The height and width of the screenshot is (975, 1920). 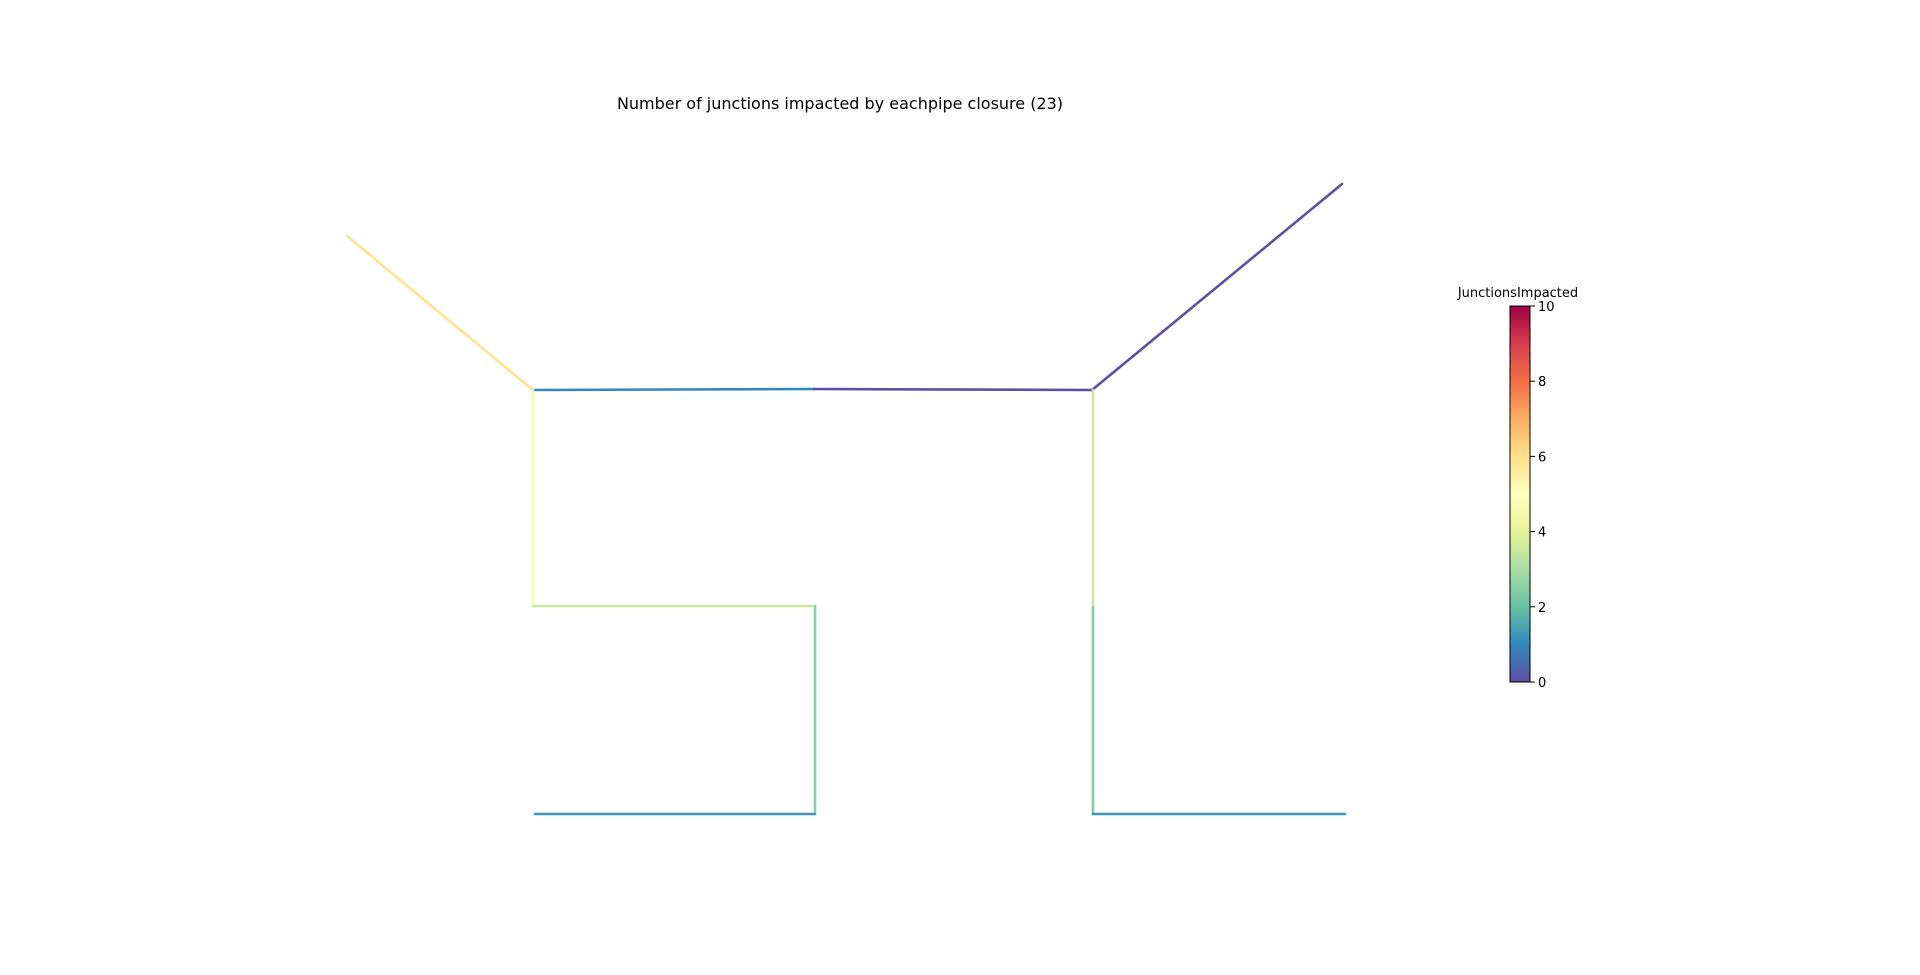 What do you see at coordinates (673, 389) in the screenshot?
I see `pipe-p2` at bounding box center [673, 389].